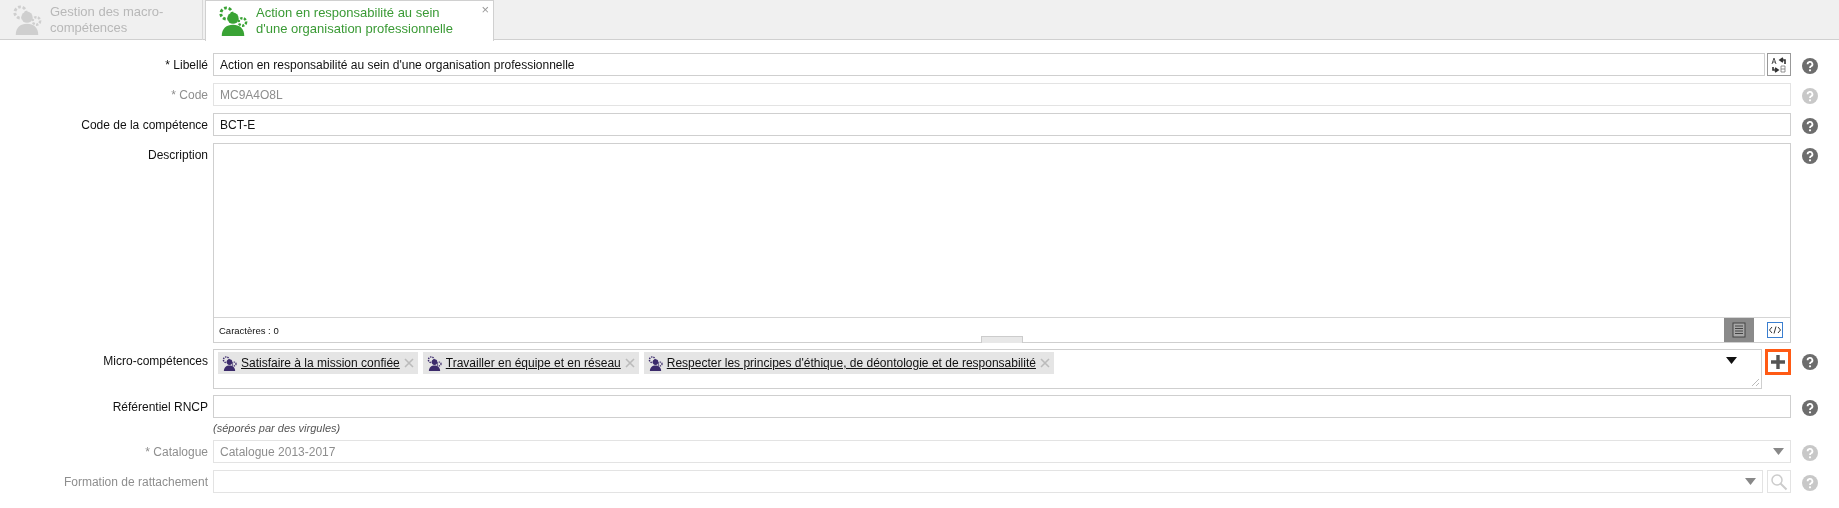 The height and width of the screenshot is (508, 1839). I want to click on resize-handle, so click(1002, 339).